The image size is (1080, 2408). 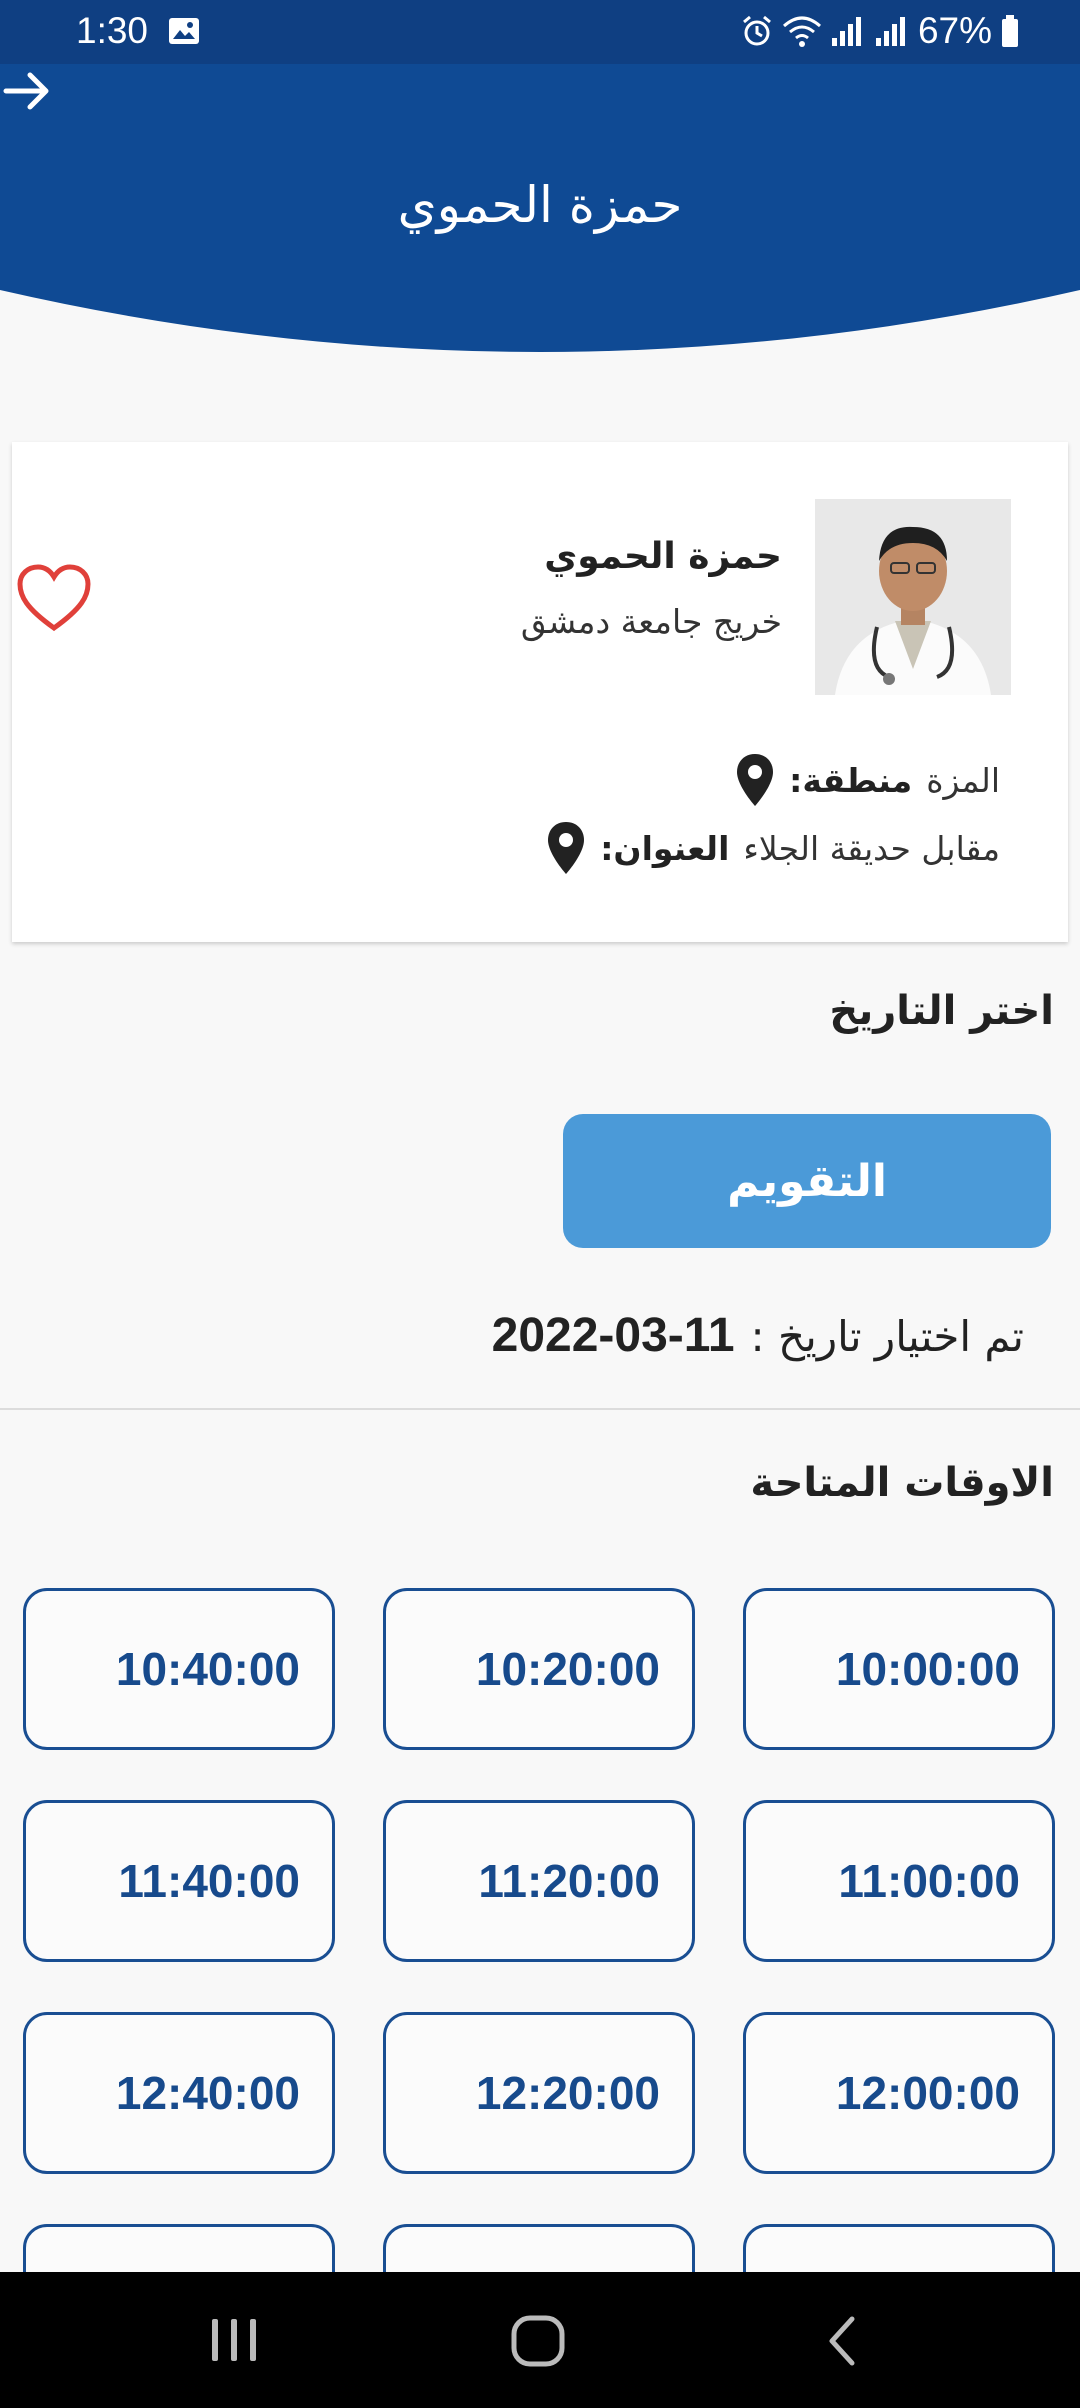 What do you see at coordinates (184, 31) in the screenshot?
I see `gallery-icon` at bounding box center [184, 31].